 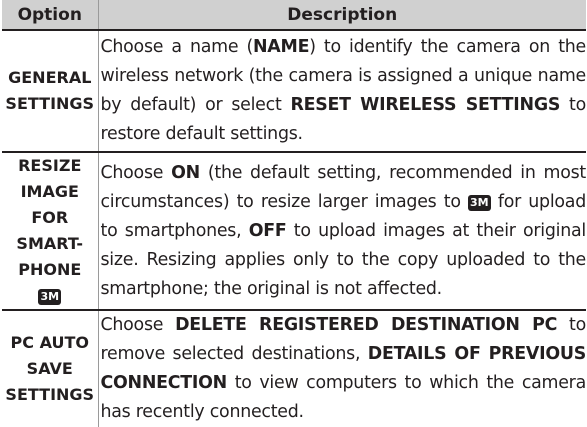 I want to click on option-name: PC AUTO SAVE SETTINGS, so click(x=50, y=368).